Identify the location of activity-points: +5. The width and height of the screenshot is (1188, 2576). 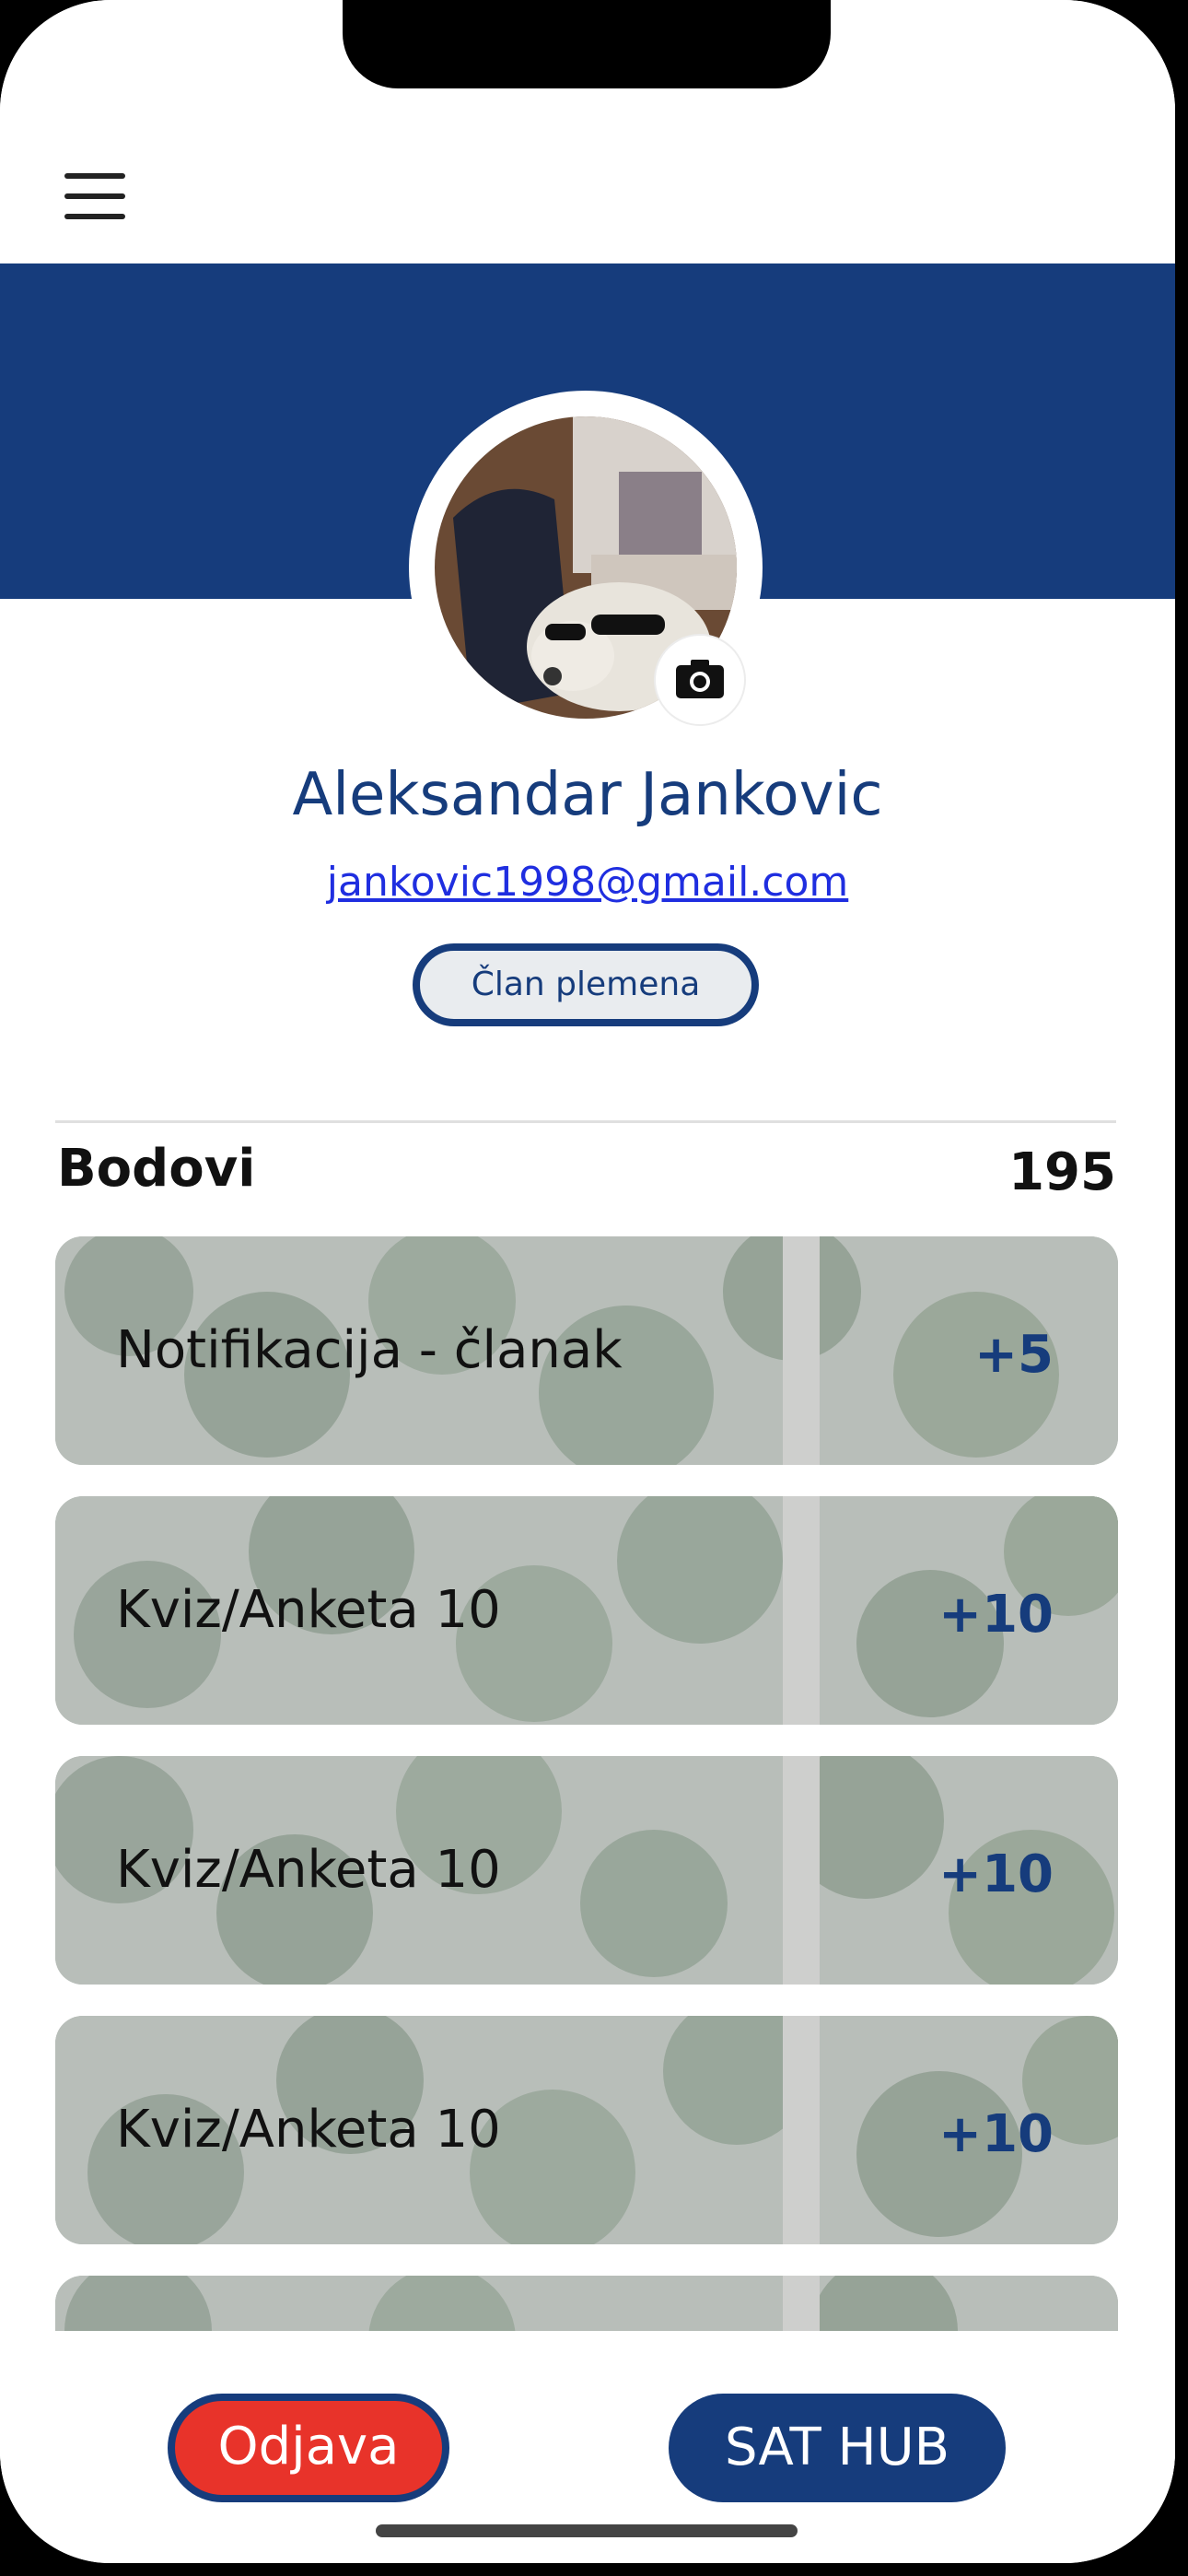
(1014, 1355).